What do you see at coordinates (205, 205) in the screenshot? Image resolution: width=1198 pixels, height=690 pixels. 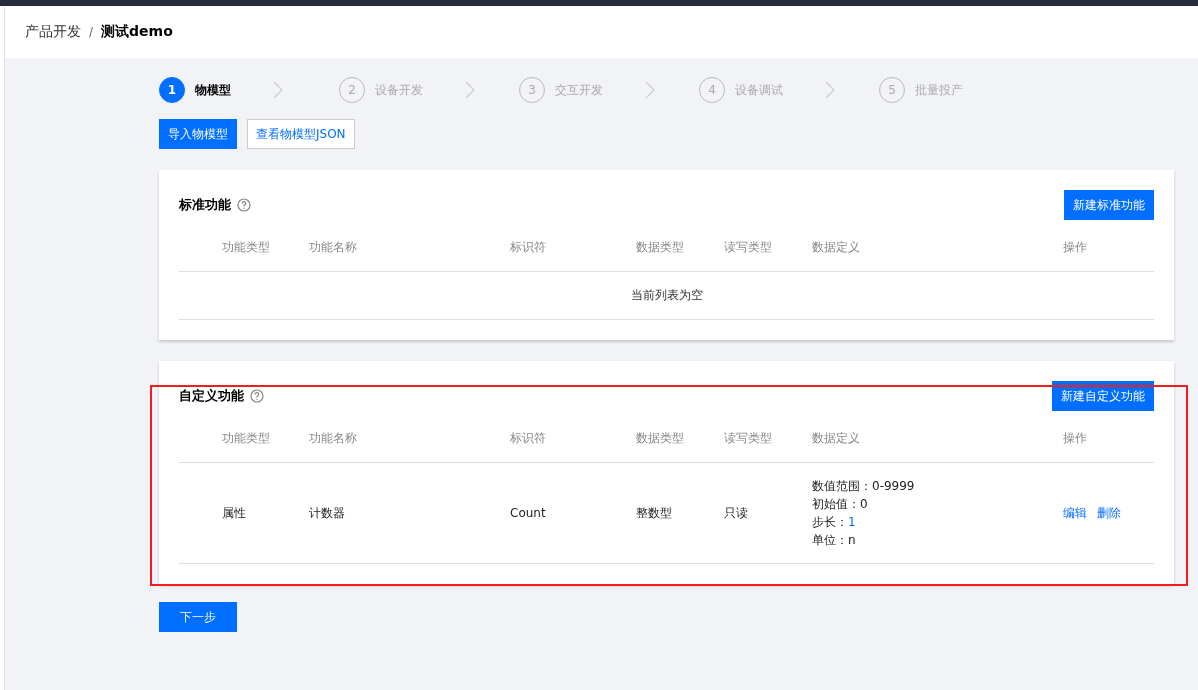 I see `section-title: 标准功能` at bounding box center [205, 205].